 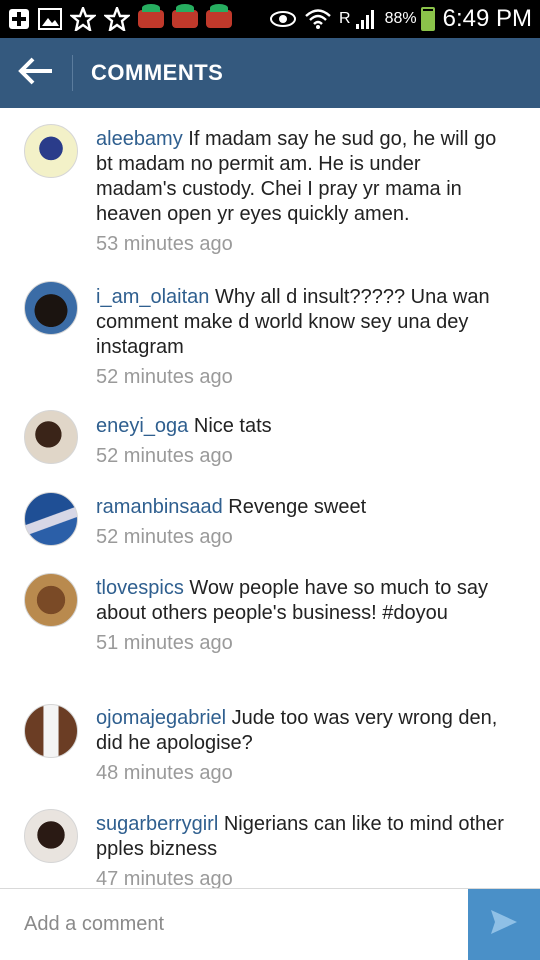 What do you see at coordinates (270, 73) in the screenshot?
I see `action-bar: COMMENTS` at bounding box center [270, 73].